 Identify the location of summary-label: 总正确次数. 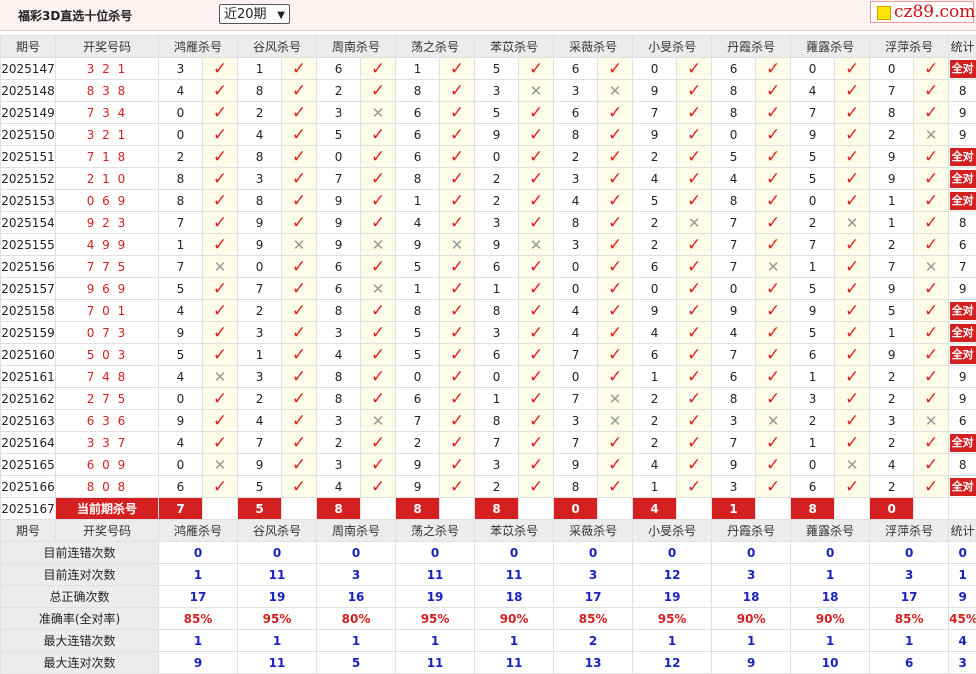
(80, 597).